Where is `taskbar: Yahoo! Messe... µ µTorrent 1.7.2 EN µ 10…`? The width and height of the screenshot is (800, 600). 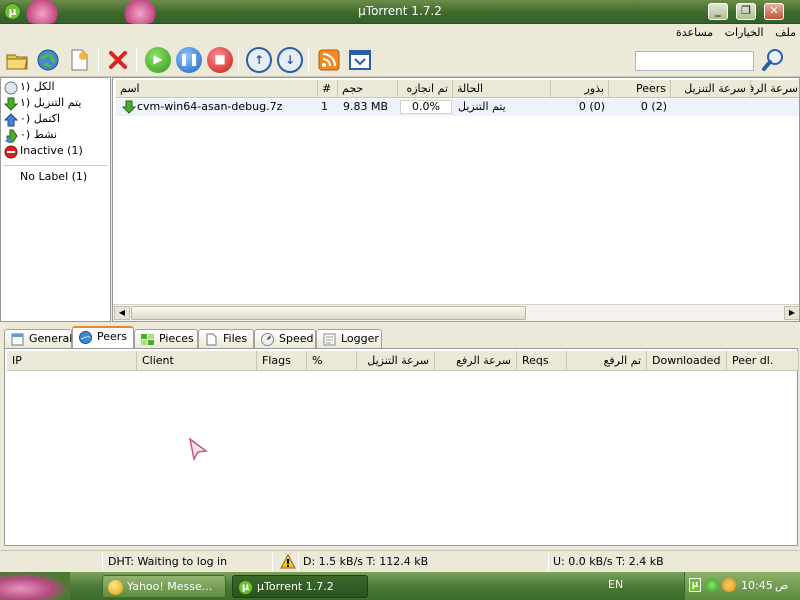
taskbar: Yahoo! Messe... µ µTorrent 1.7.2 EN µ 10… is located at coordinates (400, 586).